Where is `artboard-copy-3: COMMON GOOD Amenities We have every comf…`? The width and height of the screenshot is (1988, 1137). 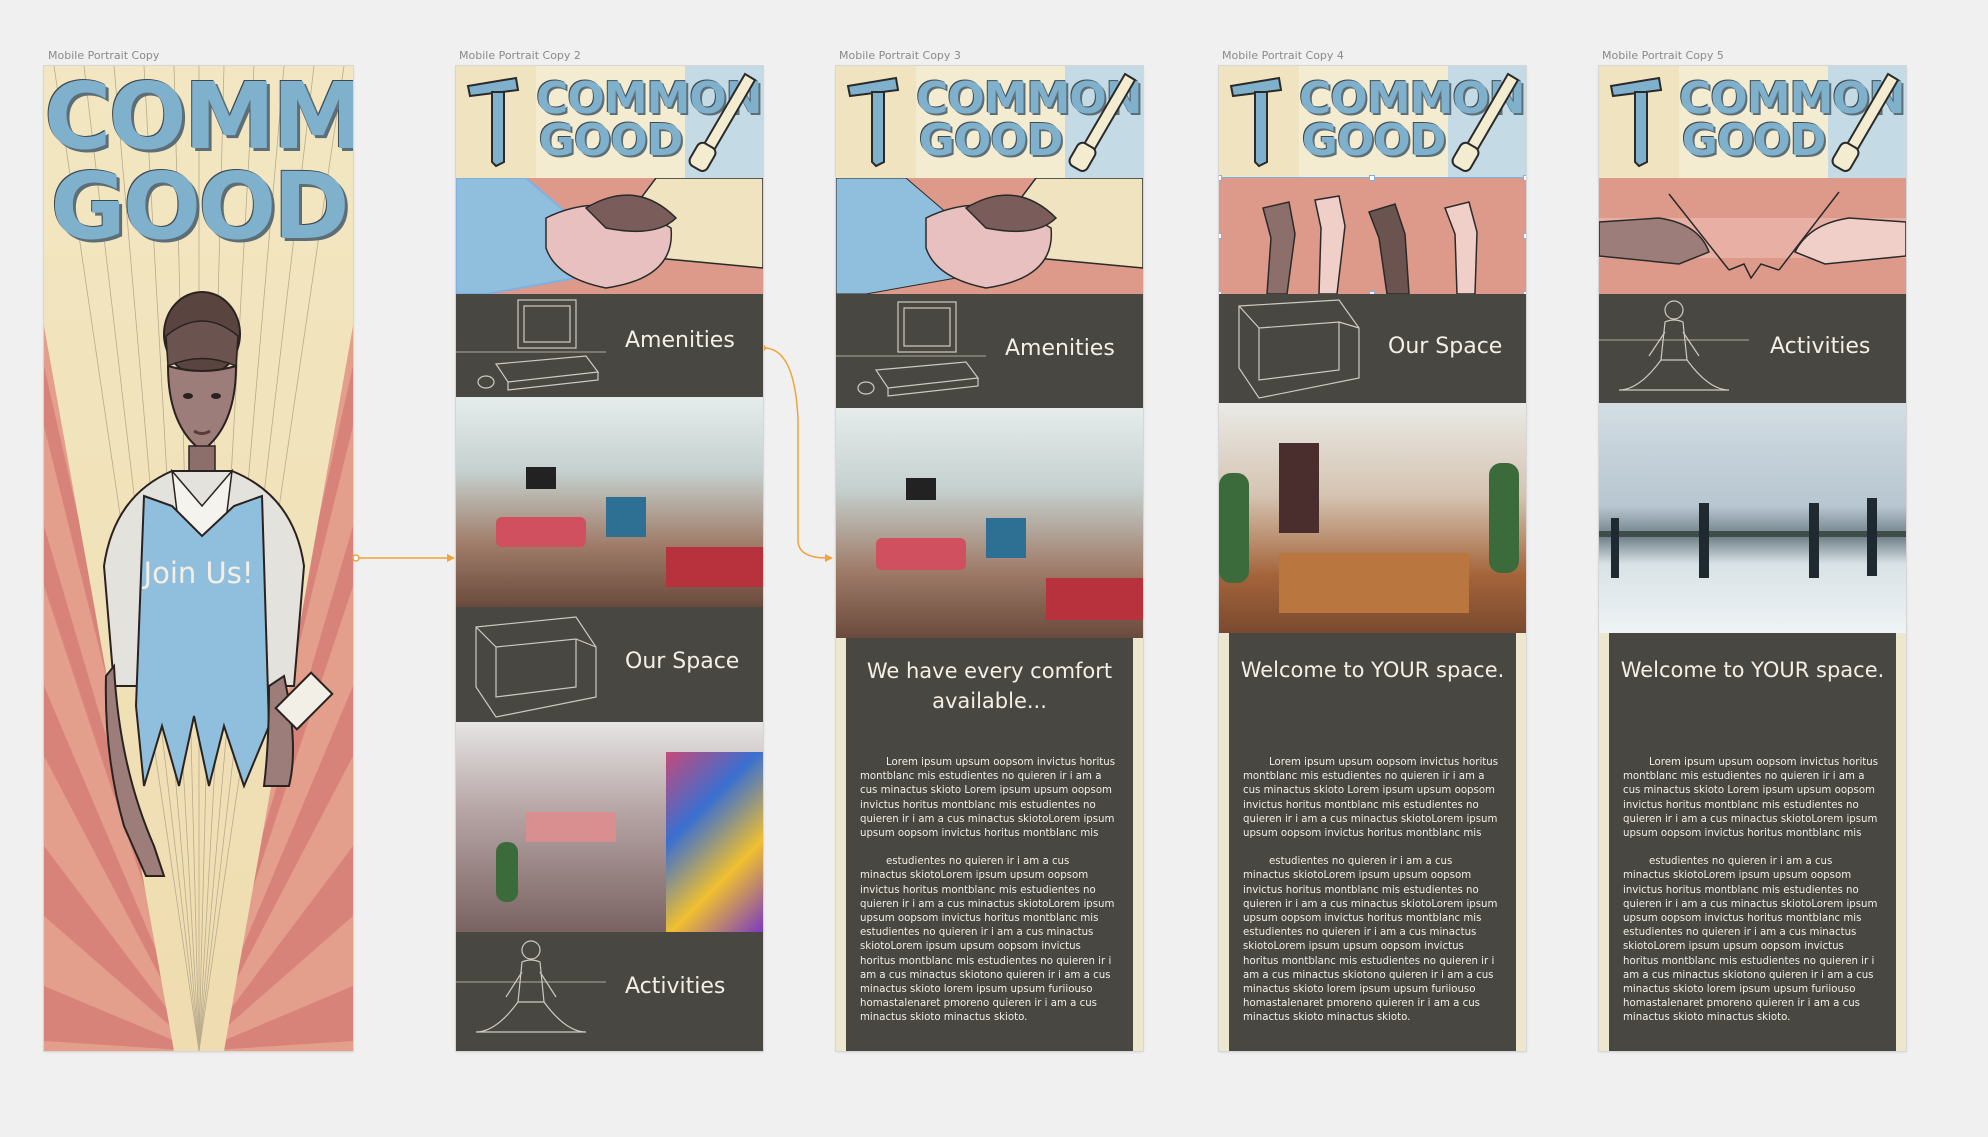
artboard-copy-3: COMMON GOOD Amenities We have every comf… is located at coordinates (989, 558).